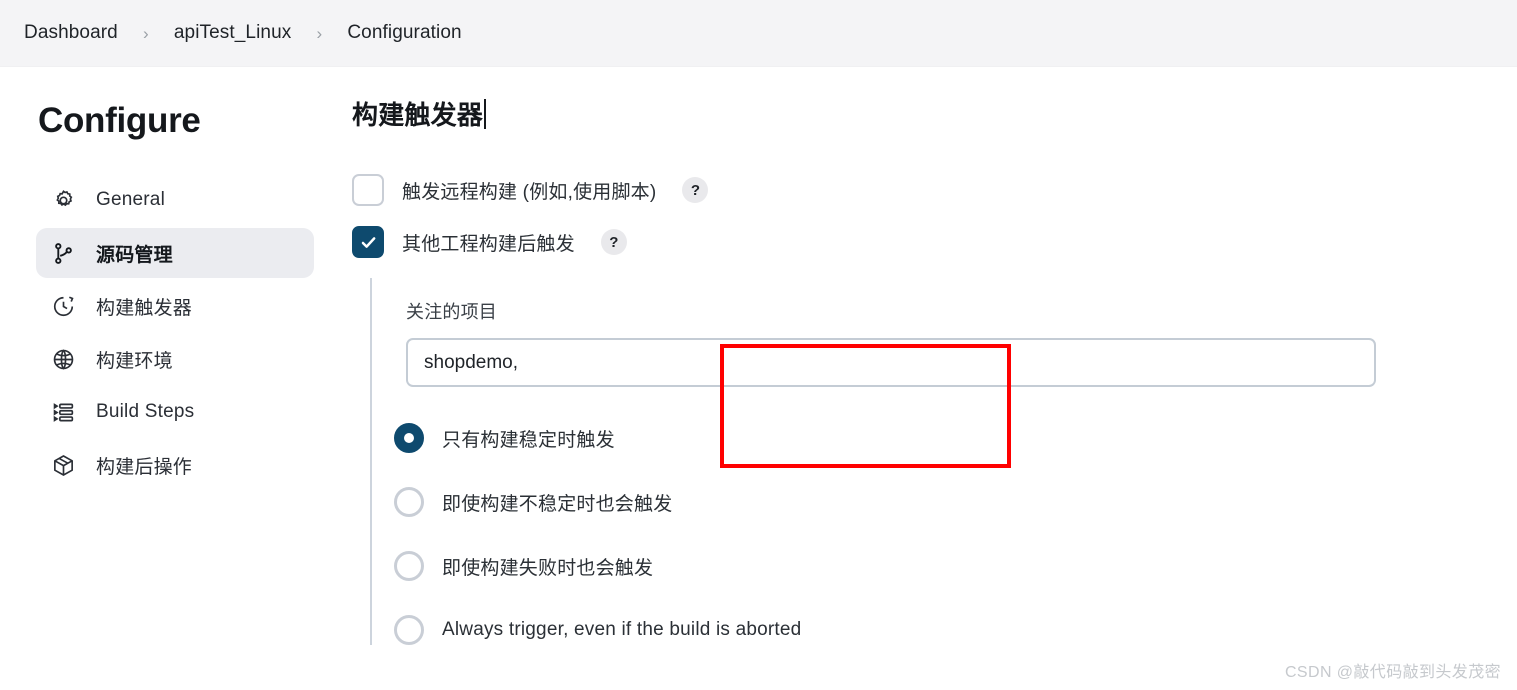 The width and height of the screenshot is (1517, 690). Describe the element at coordinates (934, 190) in the screenshot. I see `trigger-remote-build-row: 触发远程构建 (例如,使用脚本) ?` at that location.